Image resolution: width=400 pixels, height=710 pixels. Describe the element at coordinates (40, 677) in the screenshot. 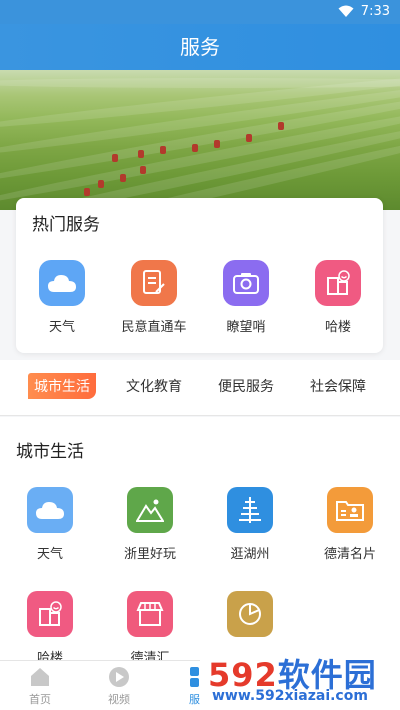

I see `home-icon` at that location.